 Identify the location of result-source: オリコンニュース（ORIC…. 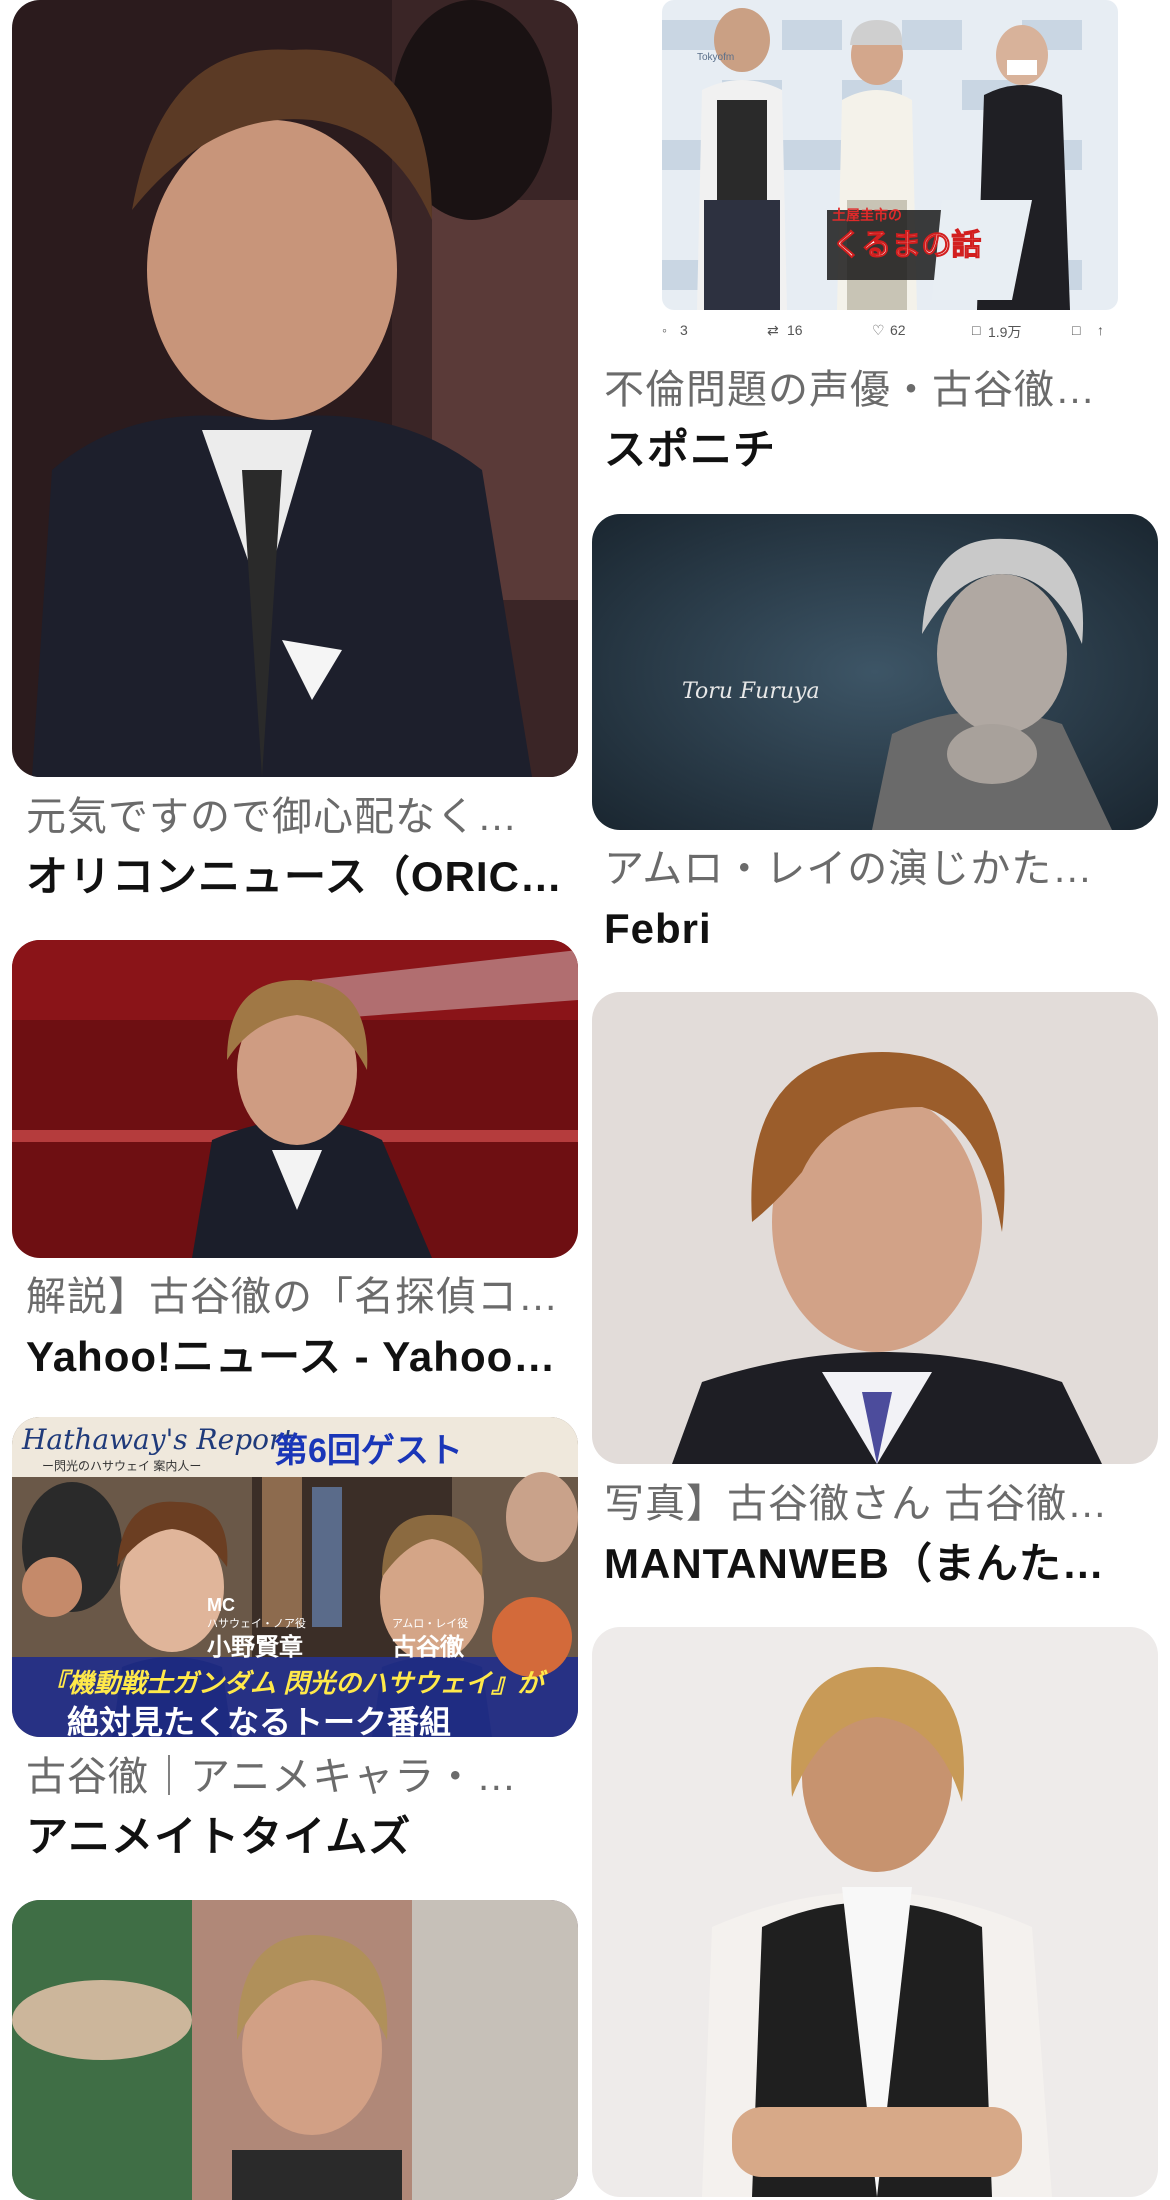
(296, 877).